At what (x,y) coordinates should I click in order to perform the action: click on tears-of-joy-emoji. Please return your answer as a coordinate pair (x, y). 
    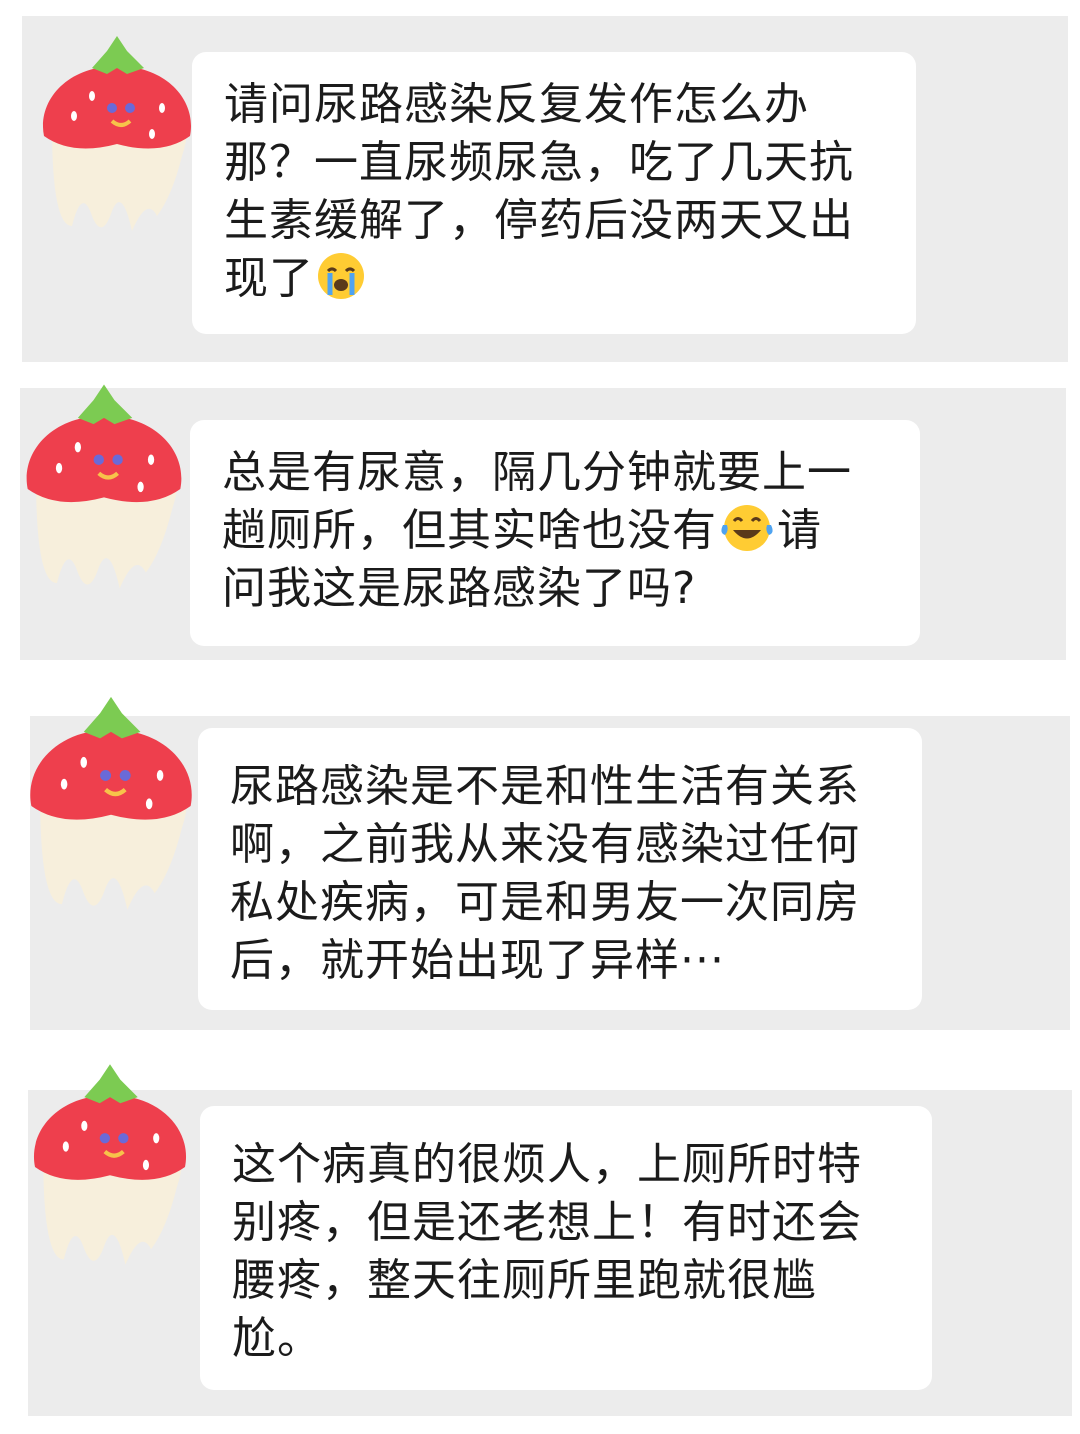
    Looking at the image, I should click on (747, 528).